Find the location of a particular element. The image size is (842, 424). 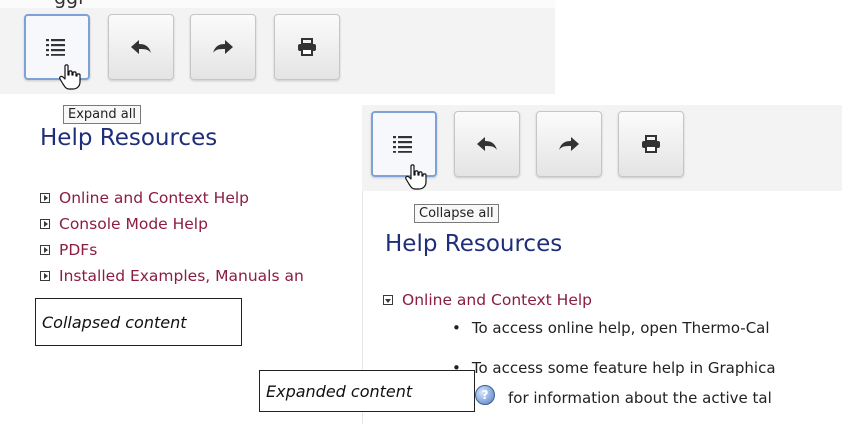

list-item-label: PDFs is located at coordinates (78, 250).